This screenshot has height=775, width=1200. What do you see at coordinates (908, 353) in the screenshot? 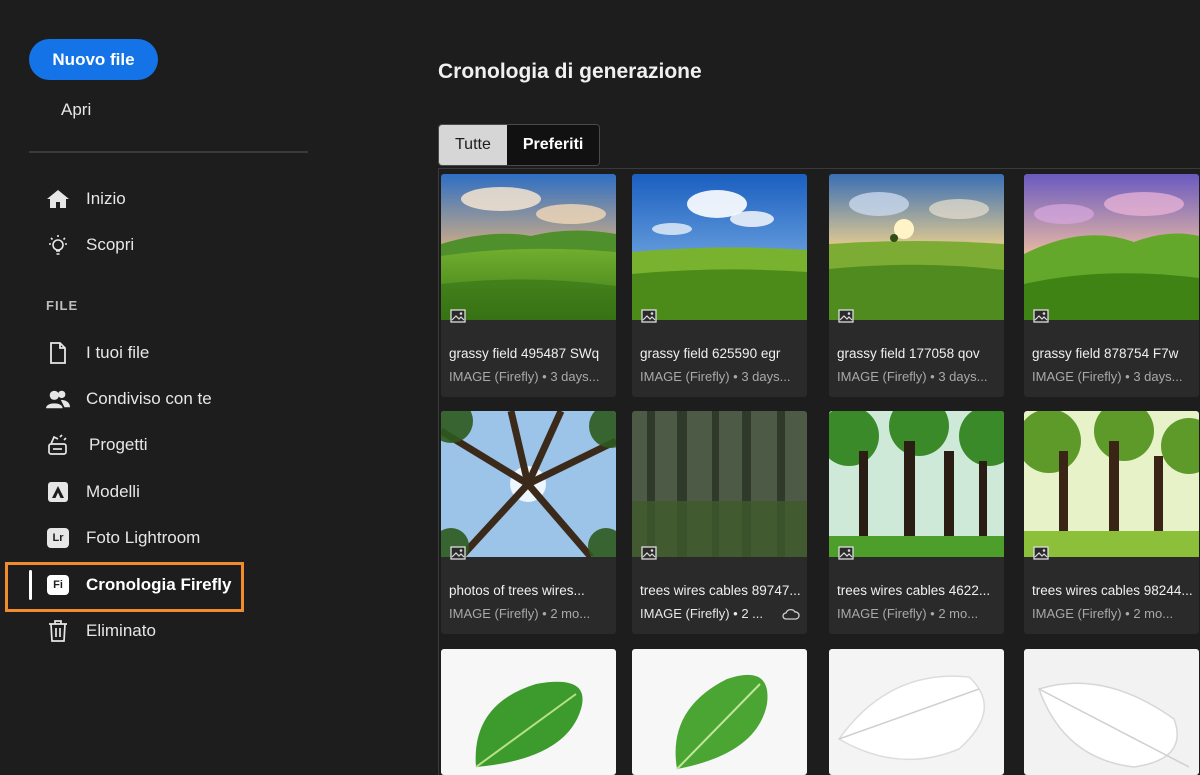
I see `card-title: grassy field 177058 qov` at bounding box center [908, 353].